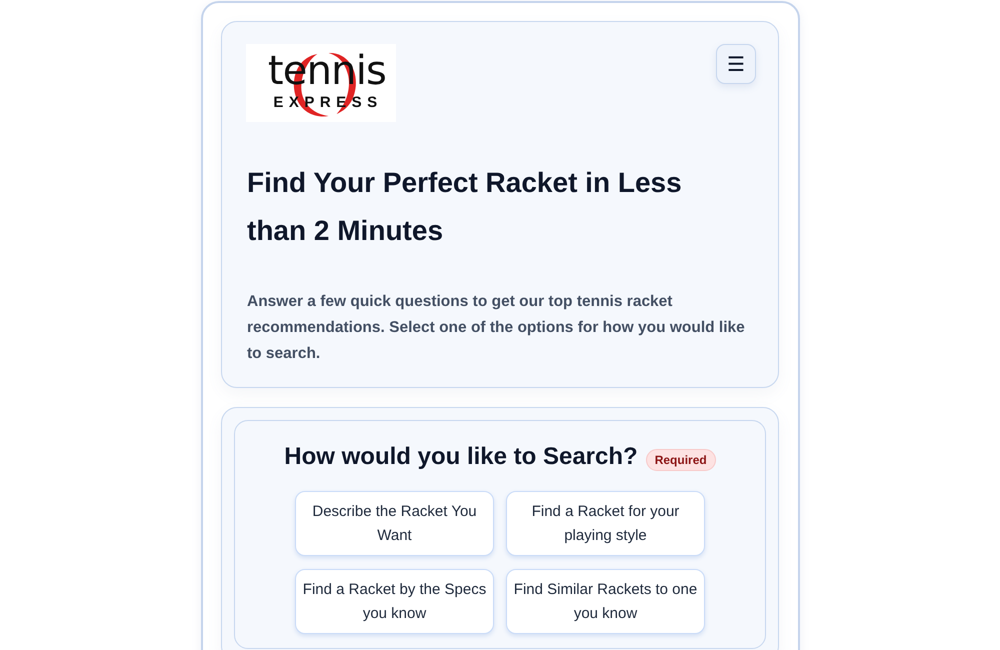  Describe the element at coordinates (461, 457) in the screenshot. I see `search-heading: How would you like to Search?` at that location.